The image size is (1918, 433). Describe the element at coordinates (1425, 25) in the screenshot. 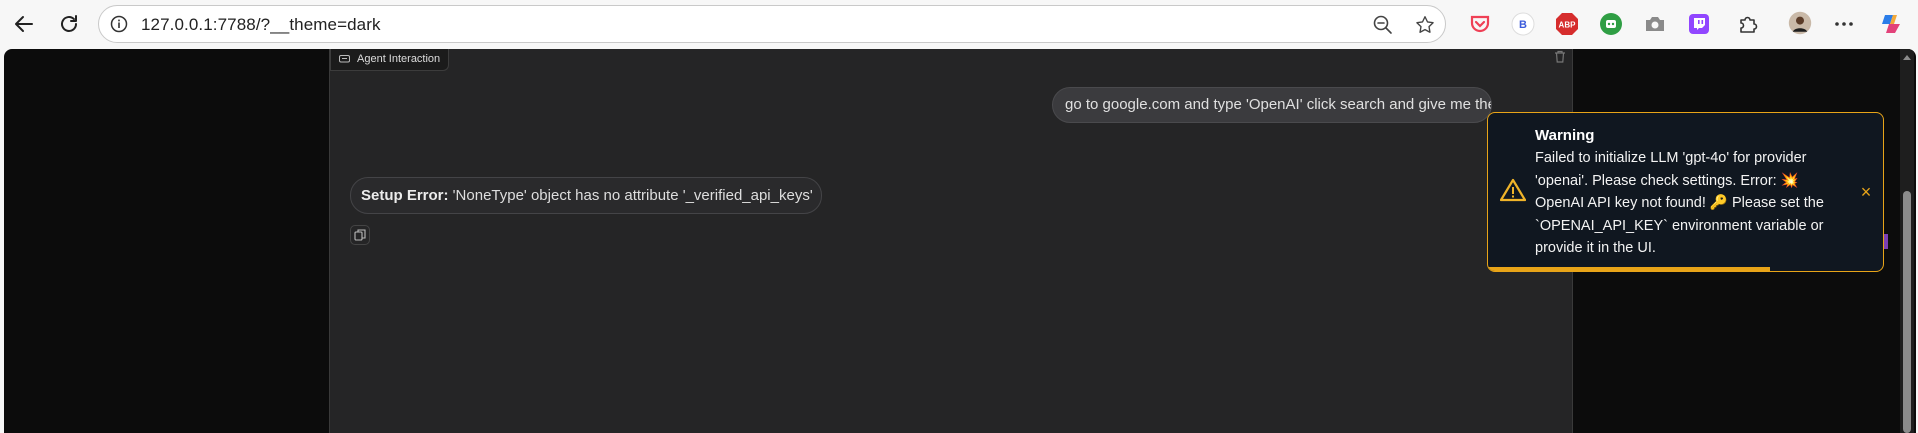

I see `favorite-star-icon` at that location.